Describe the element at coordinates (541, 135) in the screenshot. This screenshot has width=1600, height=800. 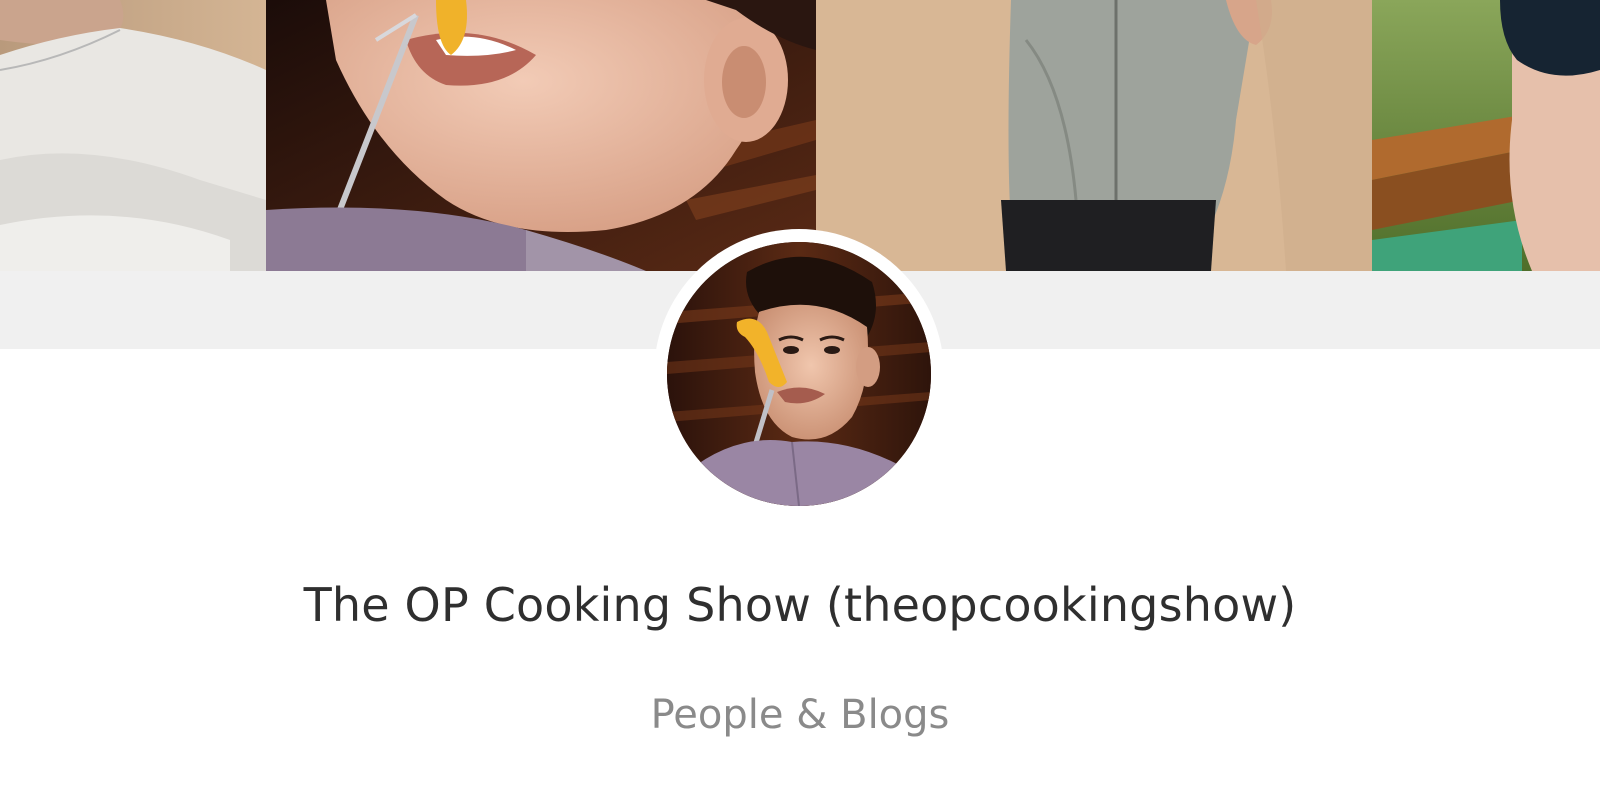
I see `banner-photo-eating-fork` at that location.